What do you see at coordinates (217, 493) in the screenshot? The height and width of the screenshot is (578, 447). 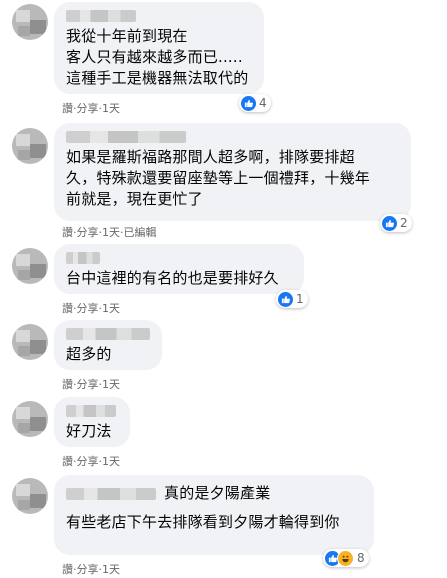 I see `comment-inline-text: 真的是夕陽產業` at bounding box center [217, 493].